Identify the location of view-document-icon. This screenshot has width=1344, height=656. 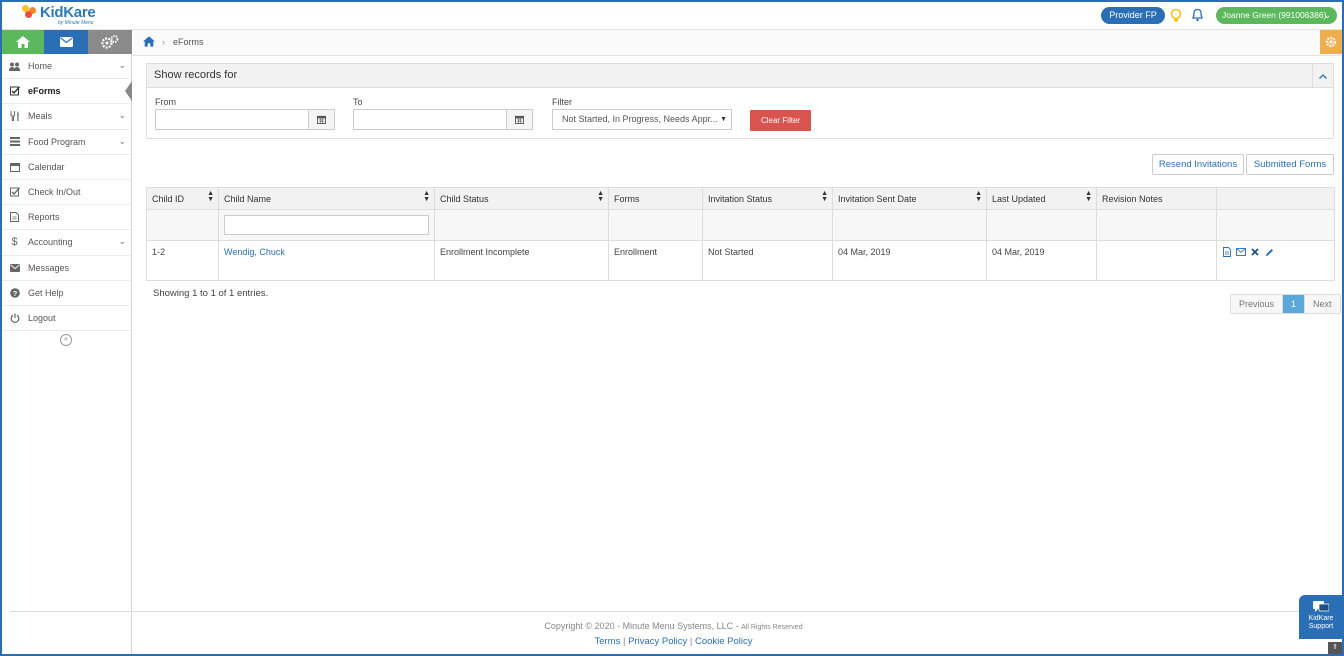
(1227, 252).